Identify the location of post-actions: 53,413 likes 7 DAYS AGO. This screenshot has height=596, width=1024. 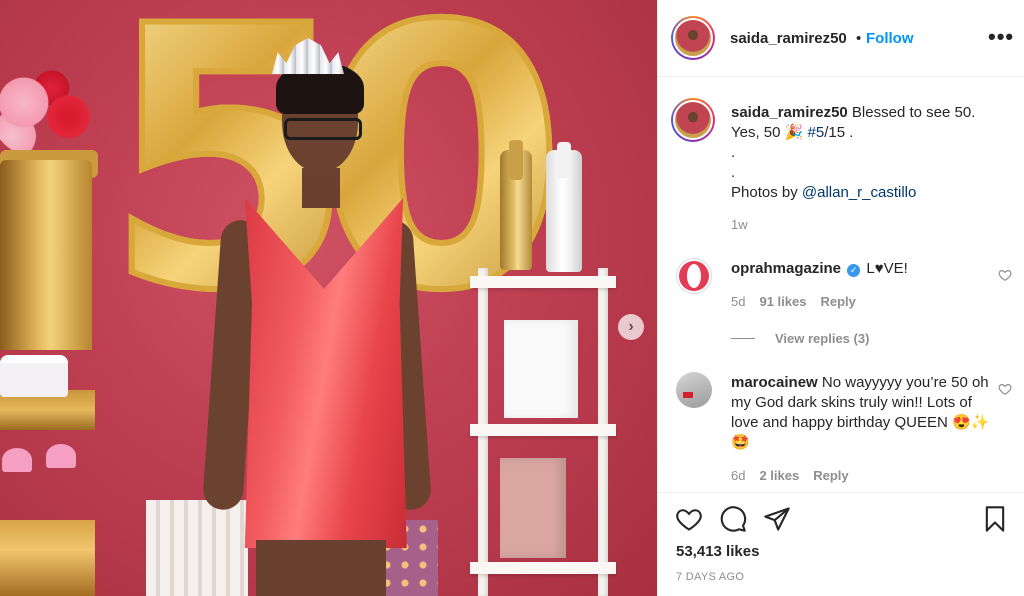
(841, 544).